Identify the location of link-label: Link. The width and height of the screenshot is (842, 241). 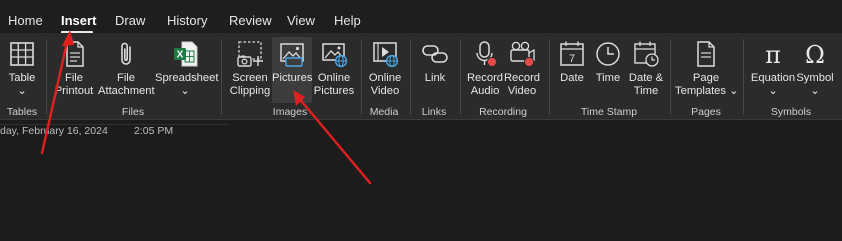
(435, 78).